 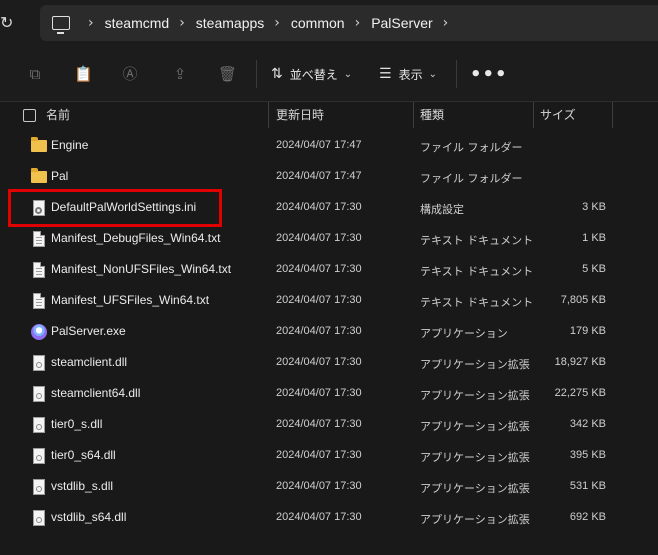 What do you see at coordinates (594, 269) in the screenshot?
I see `file-size: 5 KB` at bounding box center [594, 269].